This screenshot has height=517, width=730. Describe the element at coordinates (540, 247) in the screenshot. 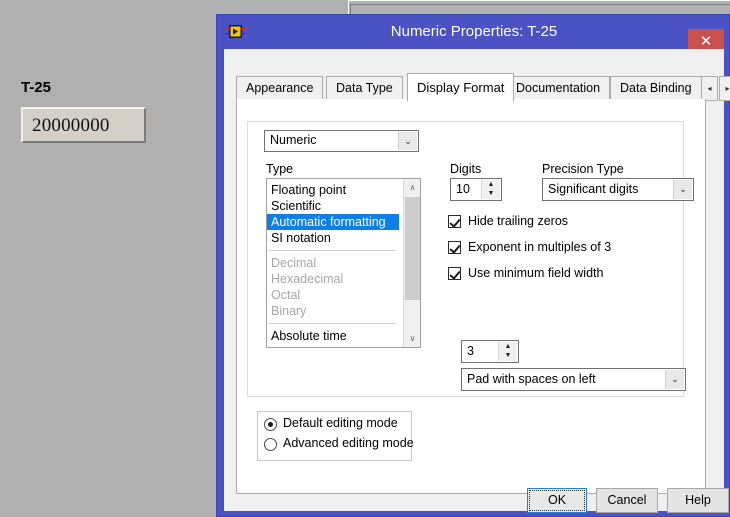

I see `checkbox-label: Exponent in multiples of 3` at that location.